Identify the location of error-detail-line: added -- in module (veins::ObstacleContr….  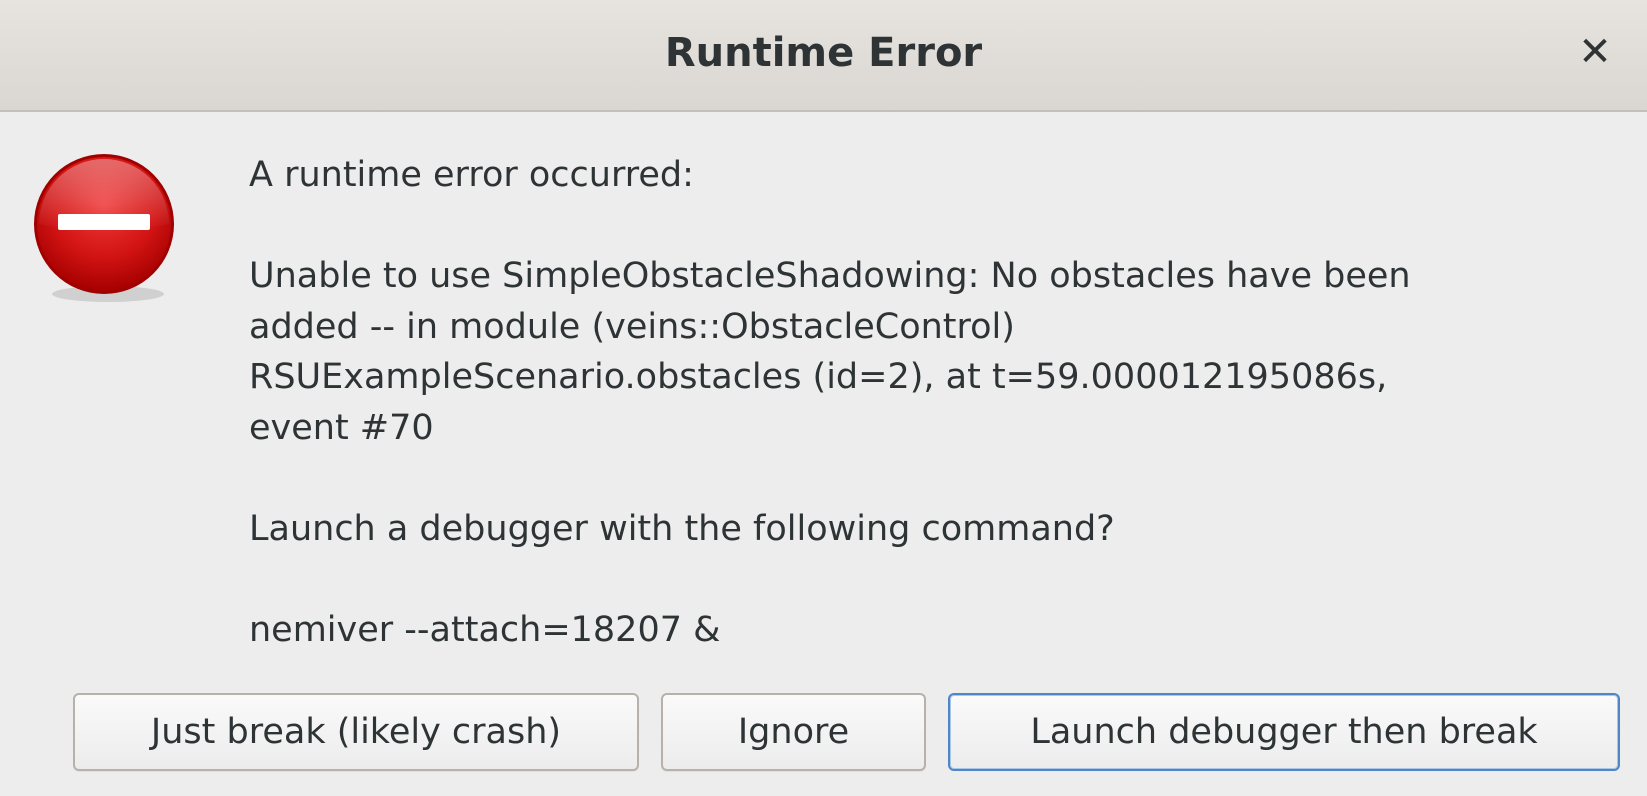
(632, 326).